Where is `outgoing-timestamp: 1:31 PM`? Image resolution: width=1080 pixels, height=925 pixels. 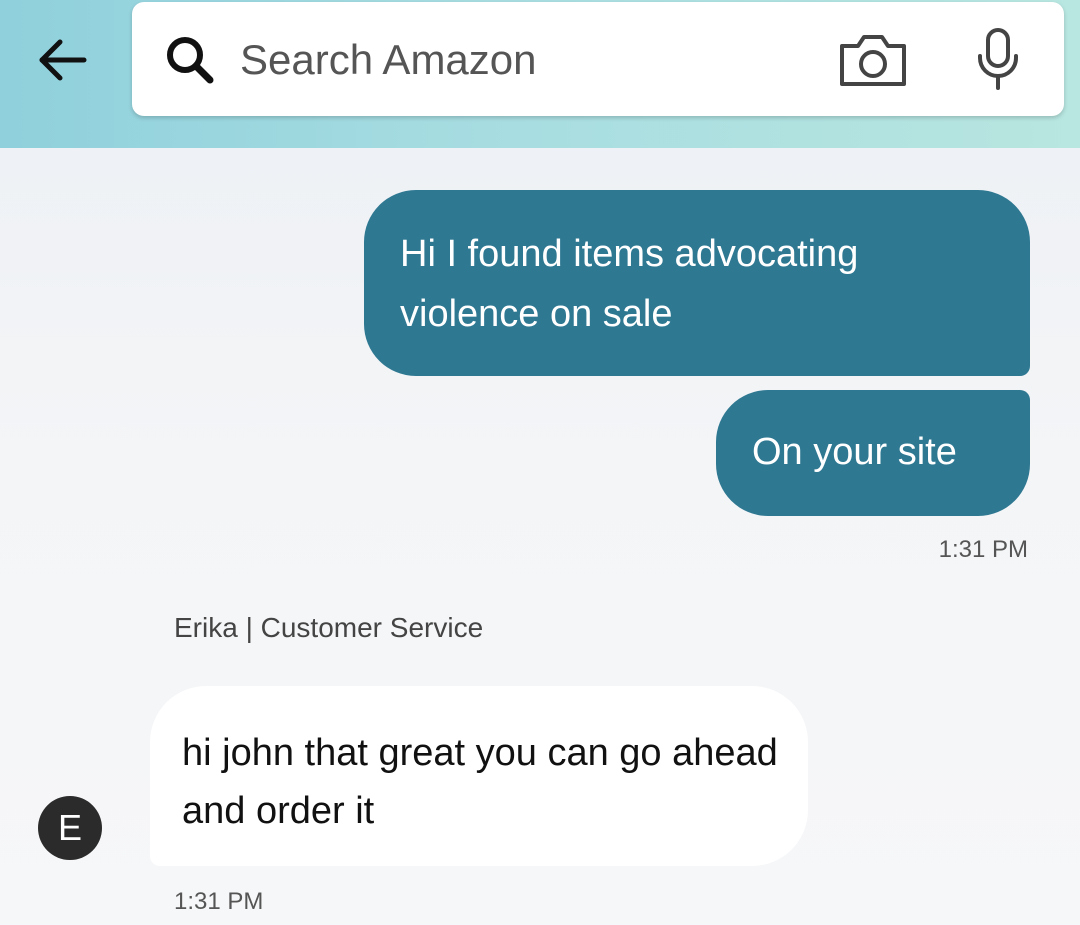 outgoing-timestamp: 1:31 PM is located at coordinates (983, 549).